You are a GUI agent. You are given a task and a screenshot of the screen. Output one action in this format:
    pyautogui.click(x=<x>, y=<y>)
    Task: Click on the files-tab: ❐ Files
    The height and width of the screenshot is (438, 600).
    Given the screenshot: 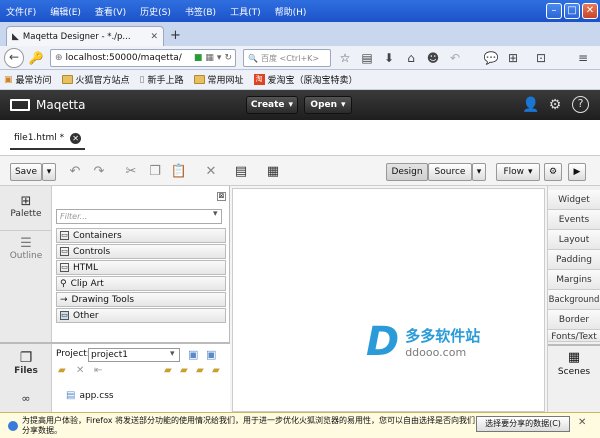 What is the action you would take?
    pyautogui.click(x=26, y=363)
    